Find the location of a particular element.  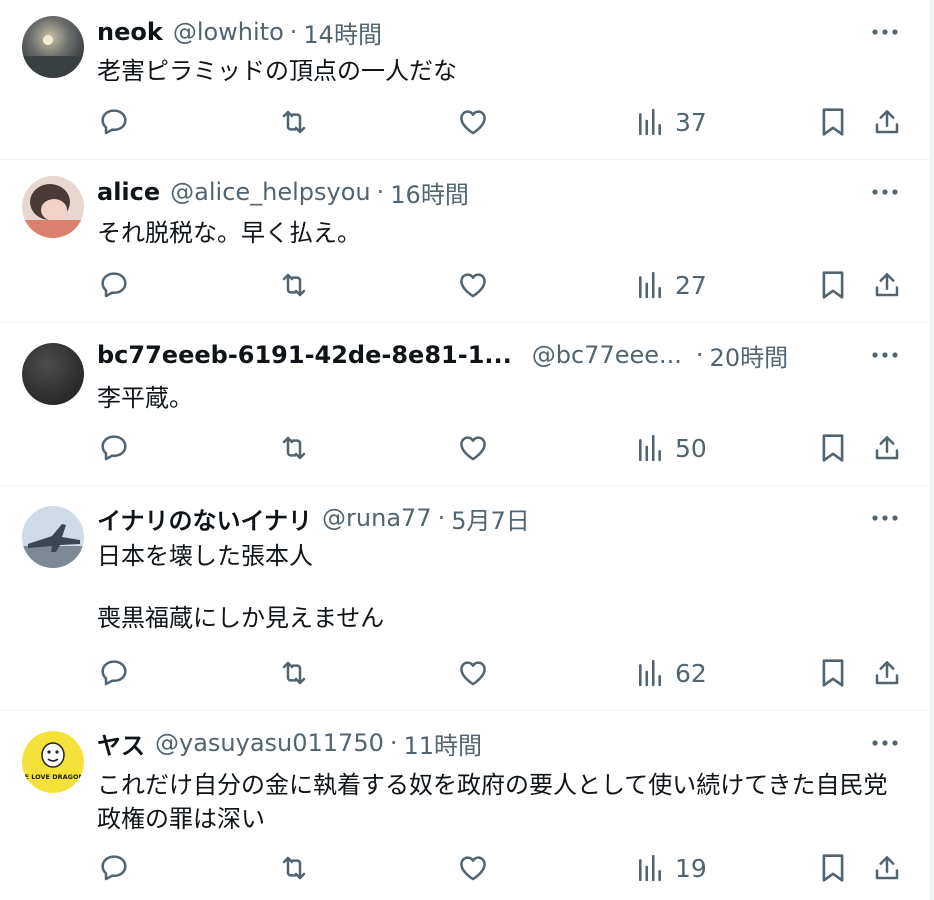

views-count: 27 is located at coordinates (691, 285).